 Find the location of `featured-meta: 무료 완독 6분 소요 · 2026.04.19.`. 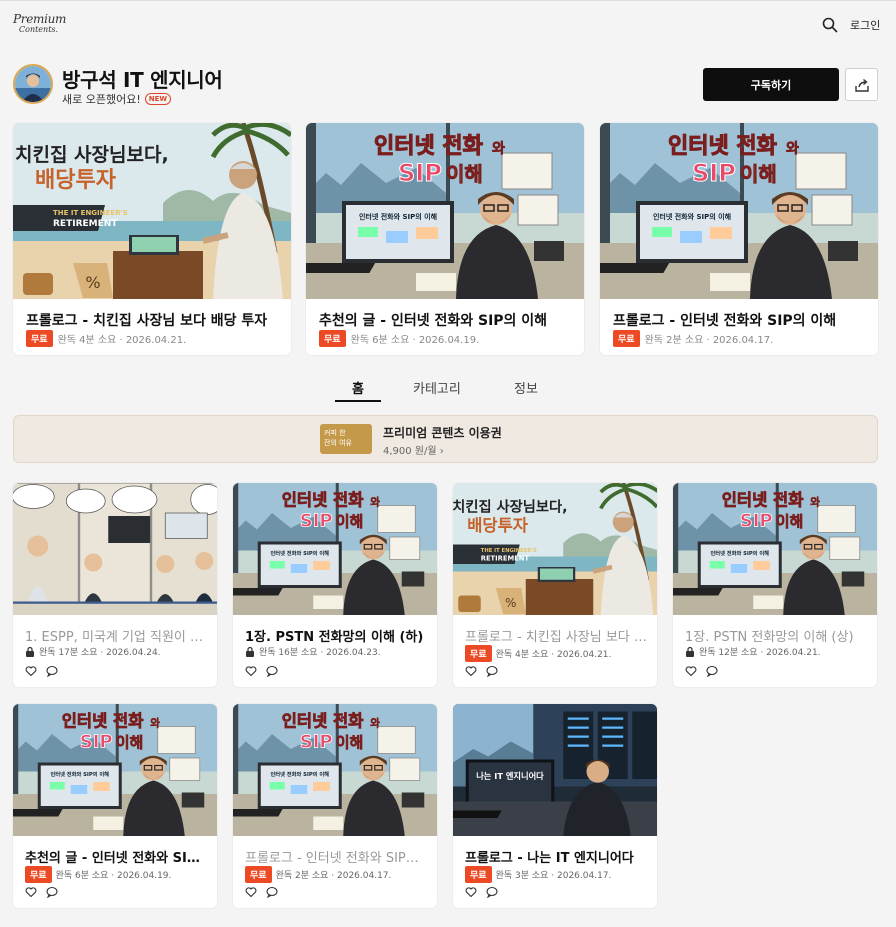

featured-meta: 무료 완독 6분 소요 · 2026.04.19. is located at coordinates (399, 338).